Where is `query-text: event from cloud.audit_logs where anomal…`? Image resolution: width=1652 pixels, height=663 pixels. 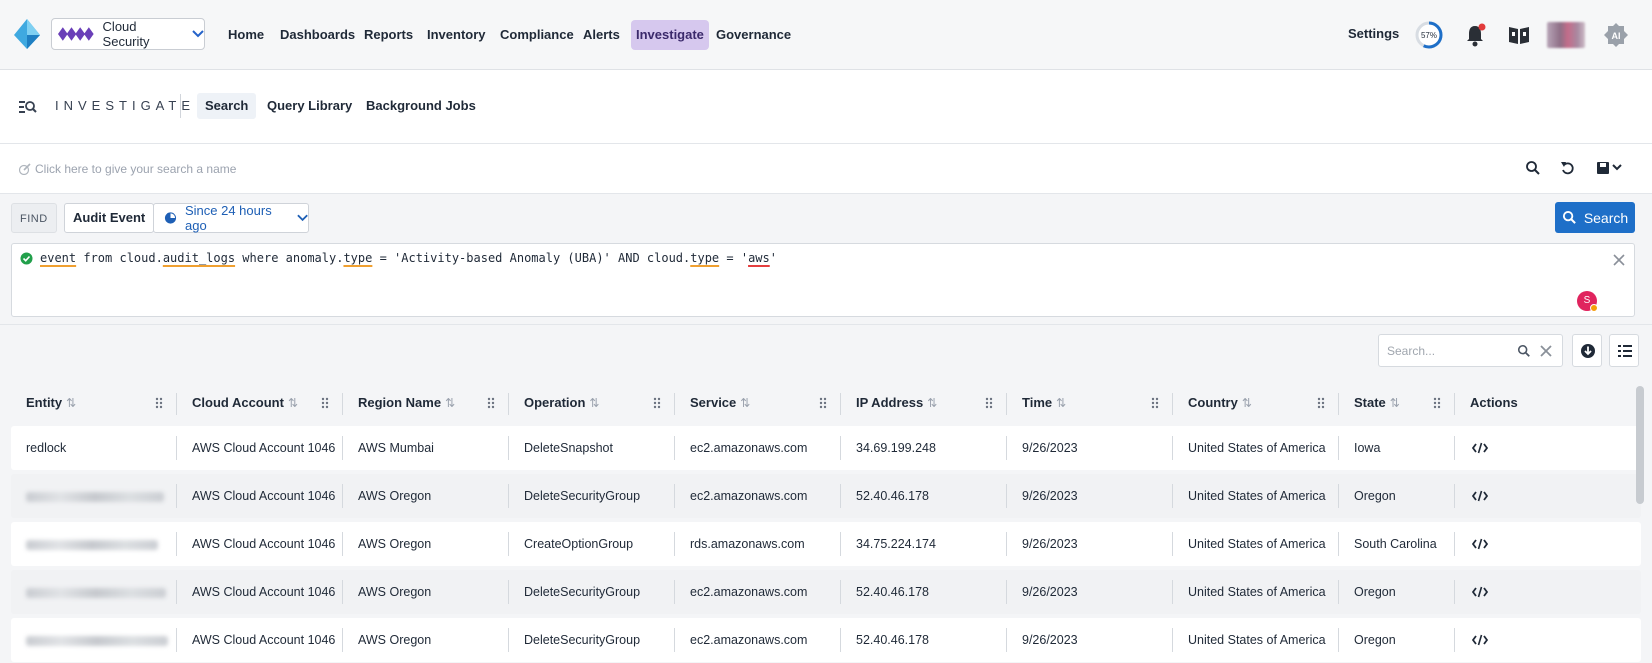 query-text: event from cloud.audit_logs where anomal… is located at coordinates (408, 258).